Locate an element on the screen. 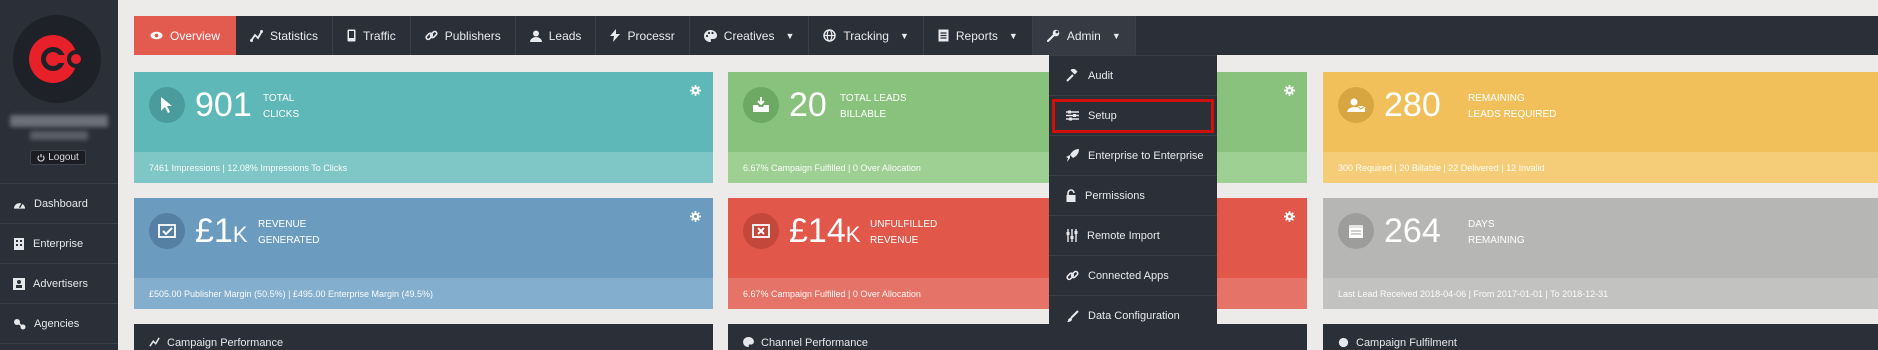 The height and width of the screenshot is (350, 1878). metric-label-line2: LEADS REQUIRED is located at coordinates (1512, 114).